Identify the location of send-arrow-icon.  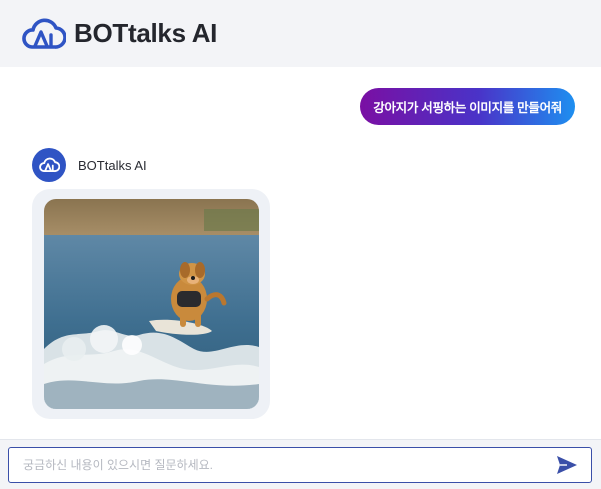
(567, 465).